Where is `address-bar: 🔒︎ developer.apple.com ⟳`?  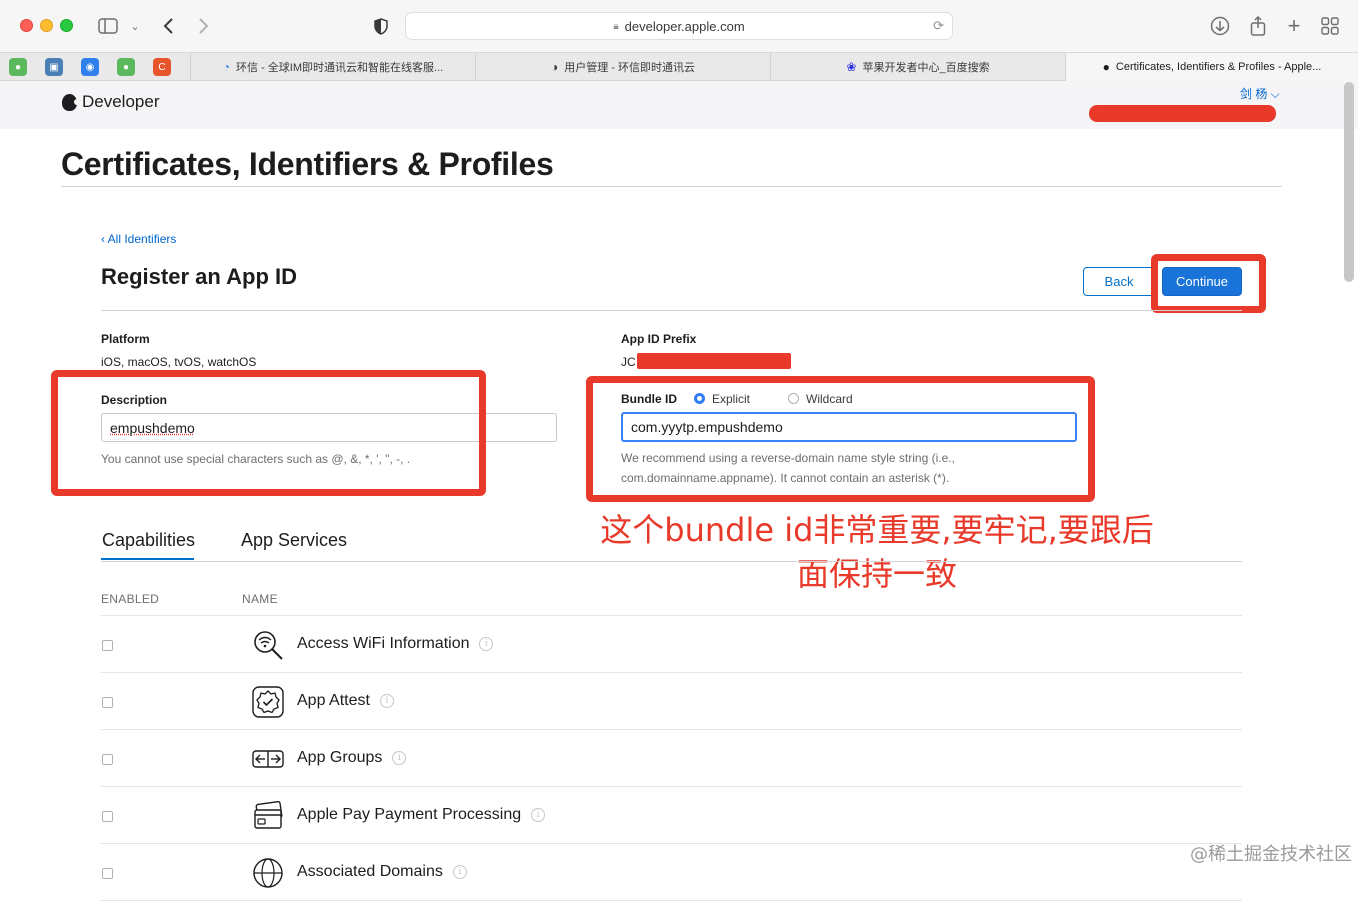
address-bar: 🔒︎ developer.apple.com ⟳ is located at coordinates (679, 26).